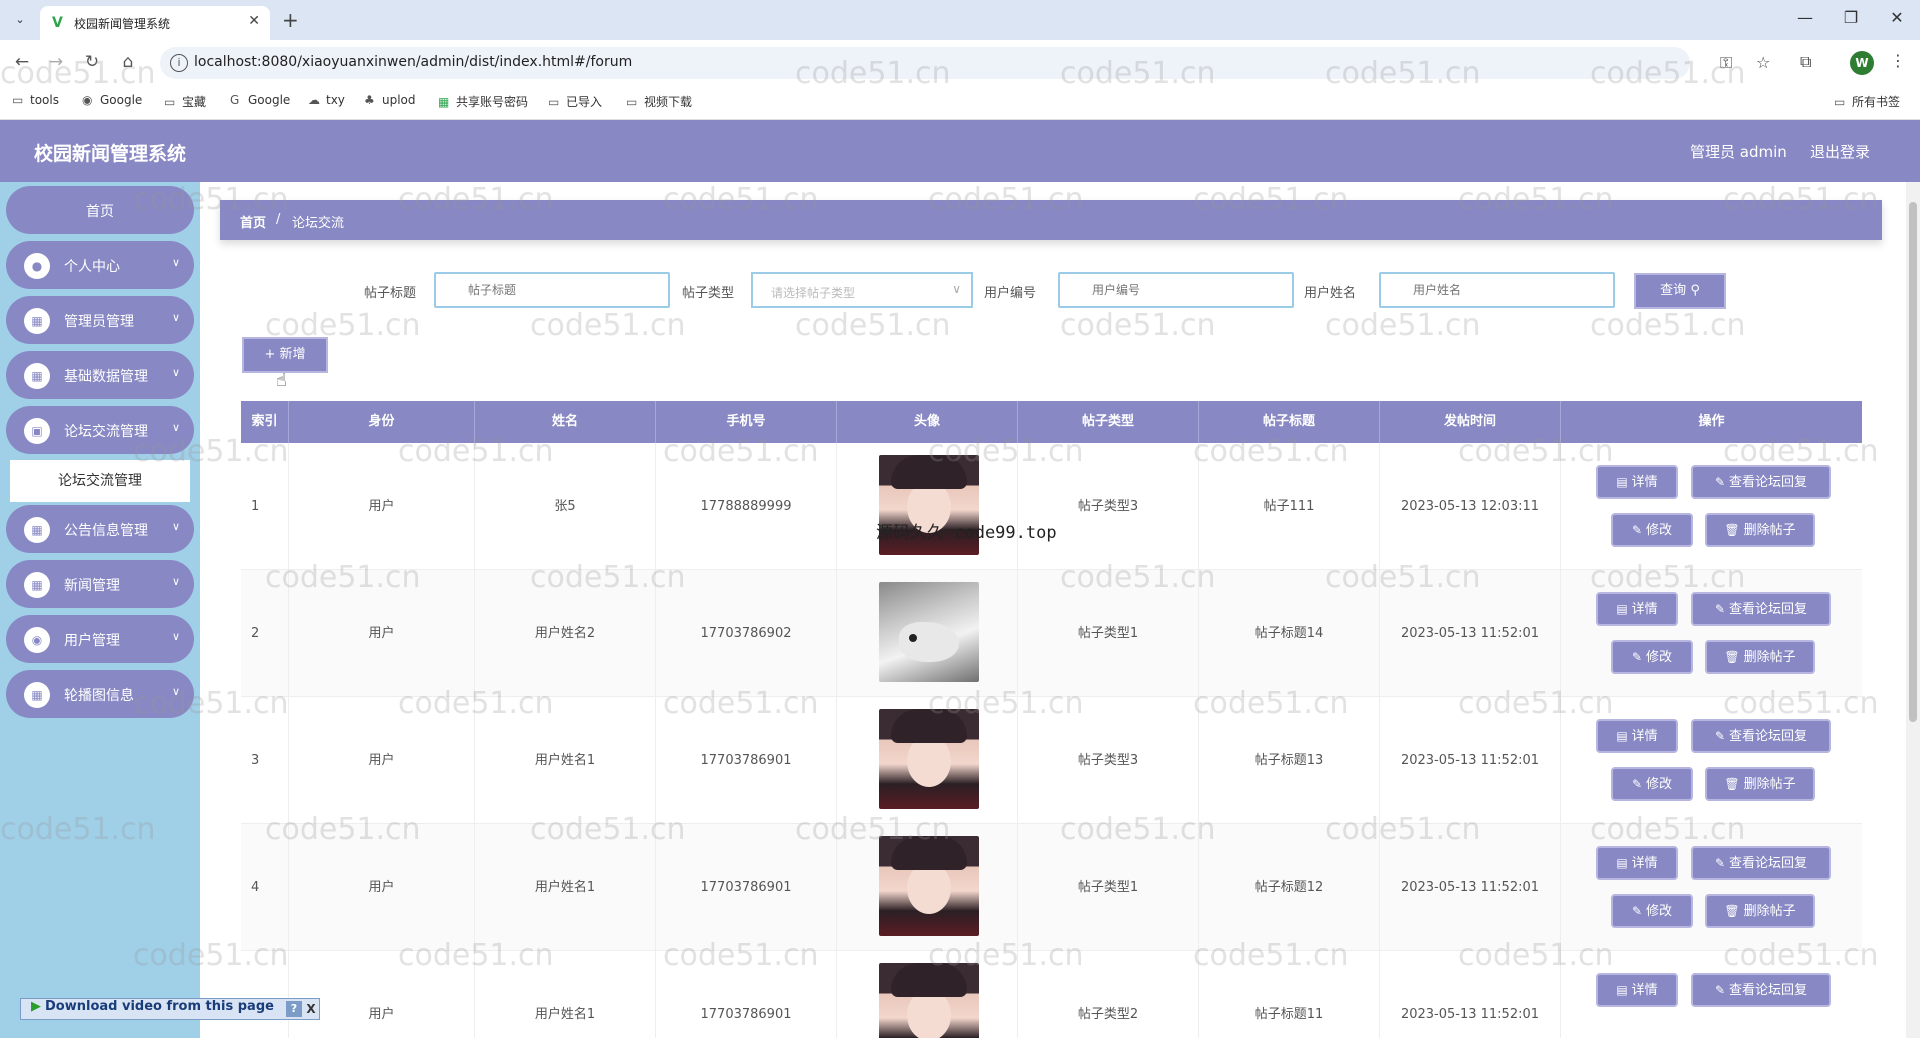 The height and width of the screenshot is (1038, 1920). What do you see at coordinates (194, 102) in the screenshot?
I see `bookmark-label: 宝藏` at bounding box center [194, 102].